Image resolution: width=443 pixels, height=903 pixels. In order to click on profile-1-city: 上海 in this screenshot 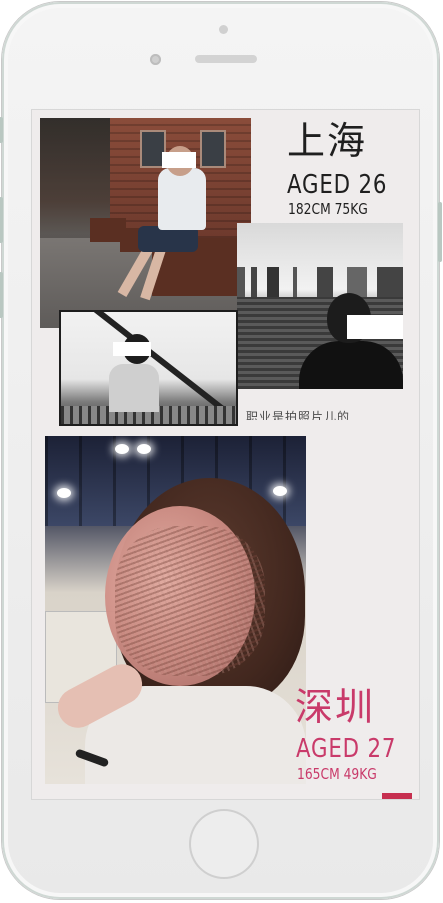, I will do `click(327, 141)`.